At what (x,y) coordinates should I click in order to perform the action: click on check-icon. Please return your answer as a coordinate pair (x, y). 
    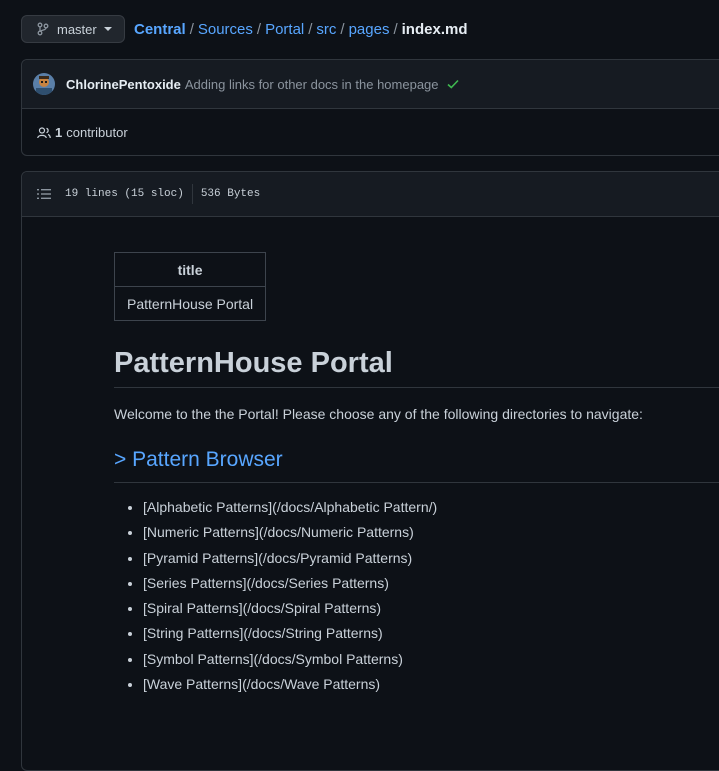
    Looking at the image, I should click on (452, 84).